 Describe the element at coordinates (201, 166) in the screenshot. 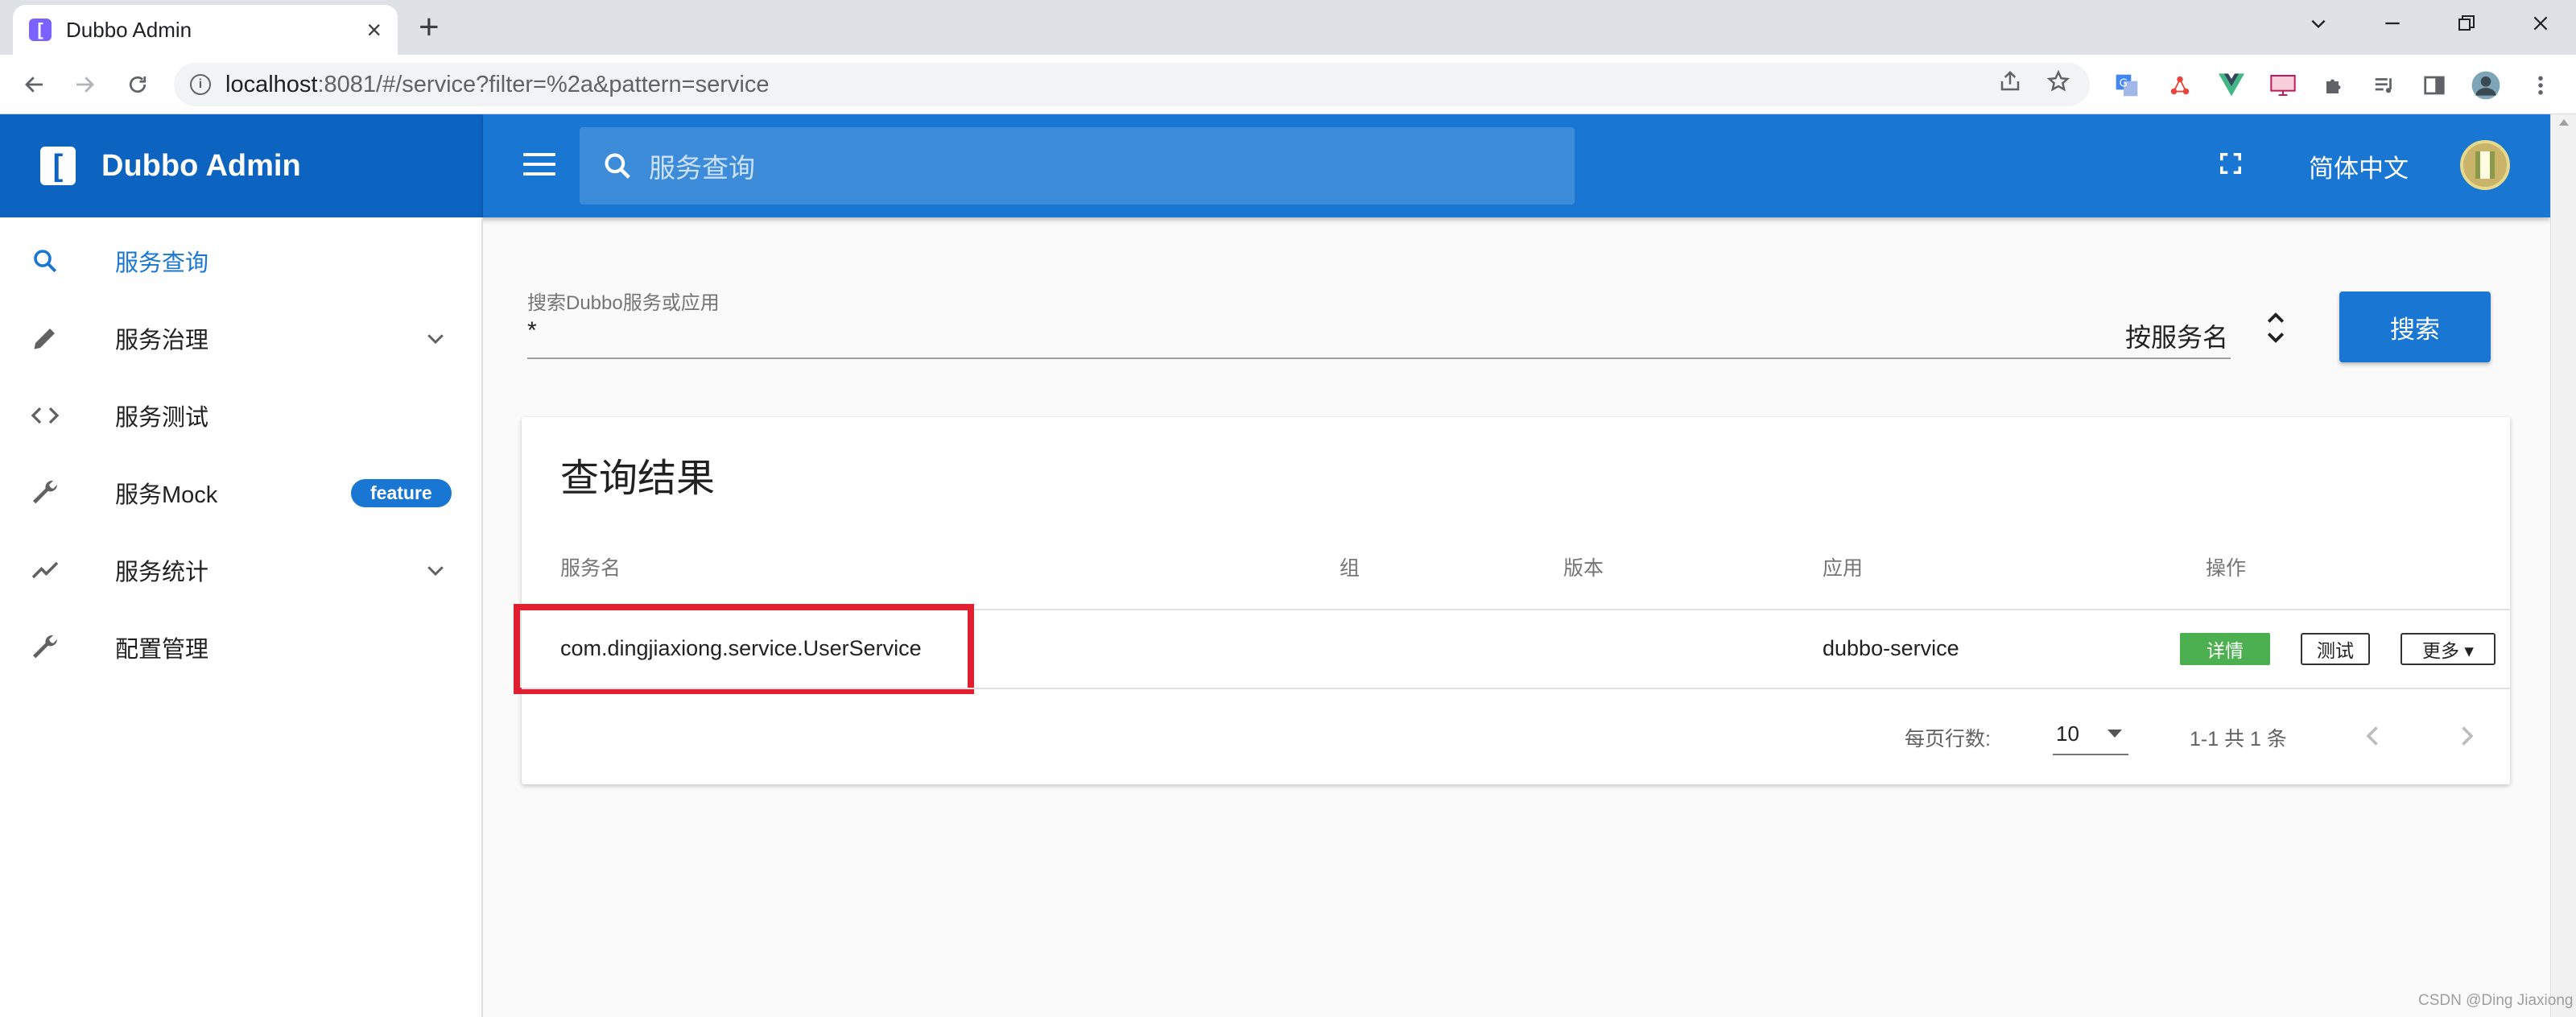

I see `app-title: Dubbo Admin` at that location.